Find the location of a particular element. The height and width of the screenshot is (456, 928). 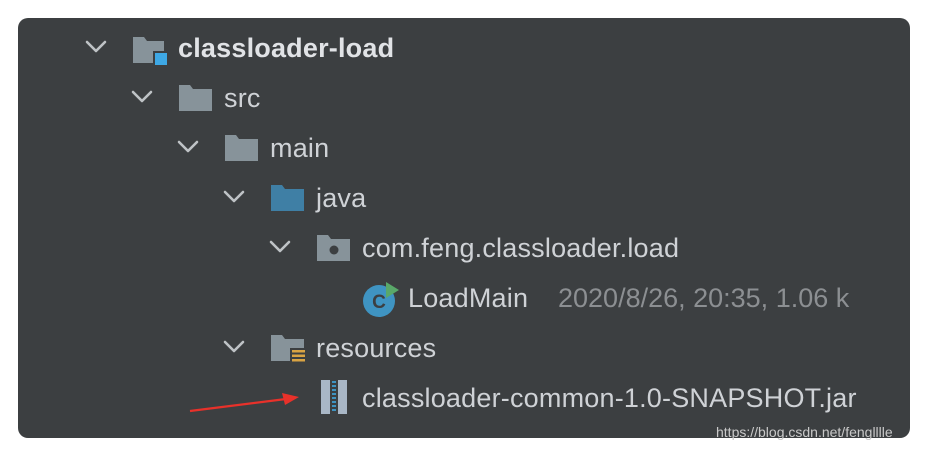

tree-item-label: LoadMain is located at coordinates (468, 298).